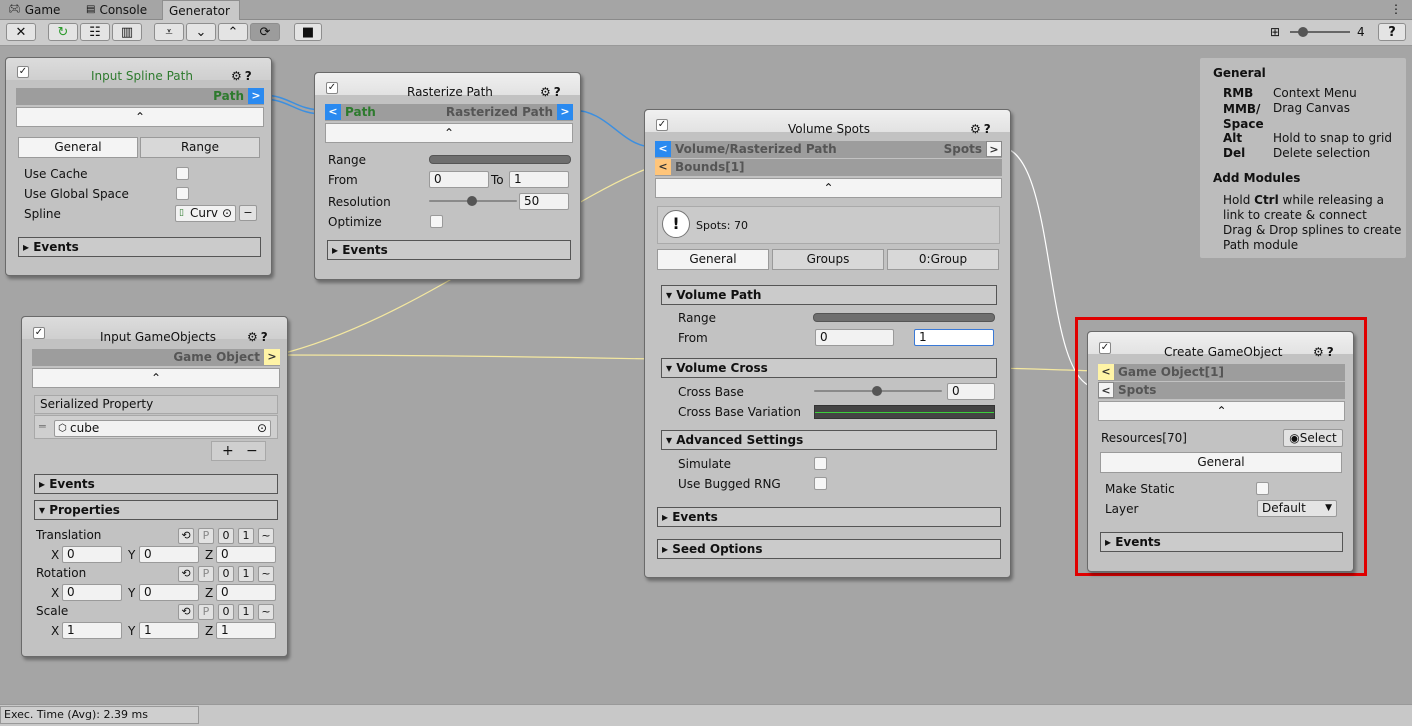 The width and height of the screenshot is (1412, 726). What do you see at coordinates (333, 112) in the screenshot?
I see `input-slot-path: <` at bounding box center [333, 112].